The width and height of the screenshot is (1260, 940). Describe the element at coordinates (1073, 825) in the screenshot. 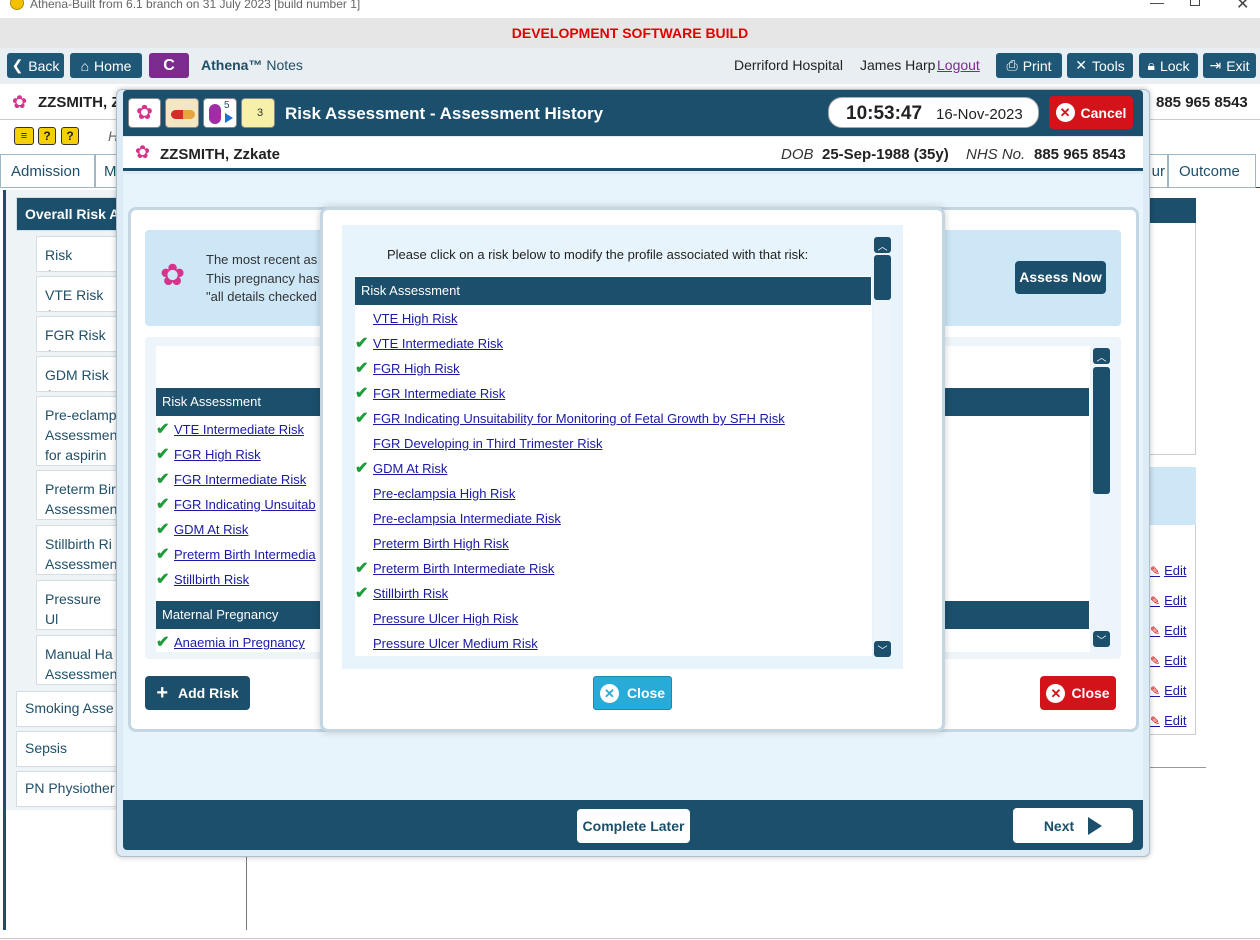

I see `next-button: Next` at that location.